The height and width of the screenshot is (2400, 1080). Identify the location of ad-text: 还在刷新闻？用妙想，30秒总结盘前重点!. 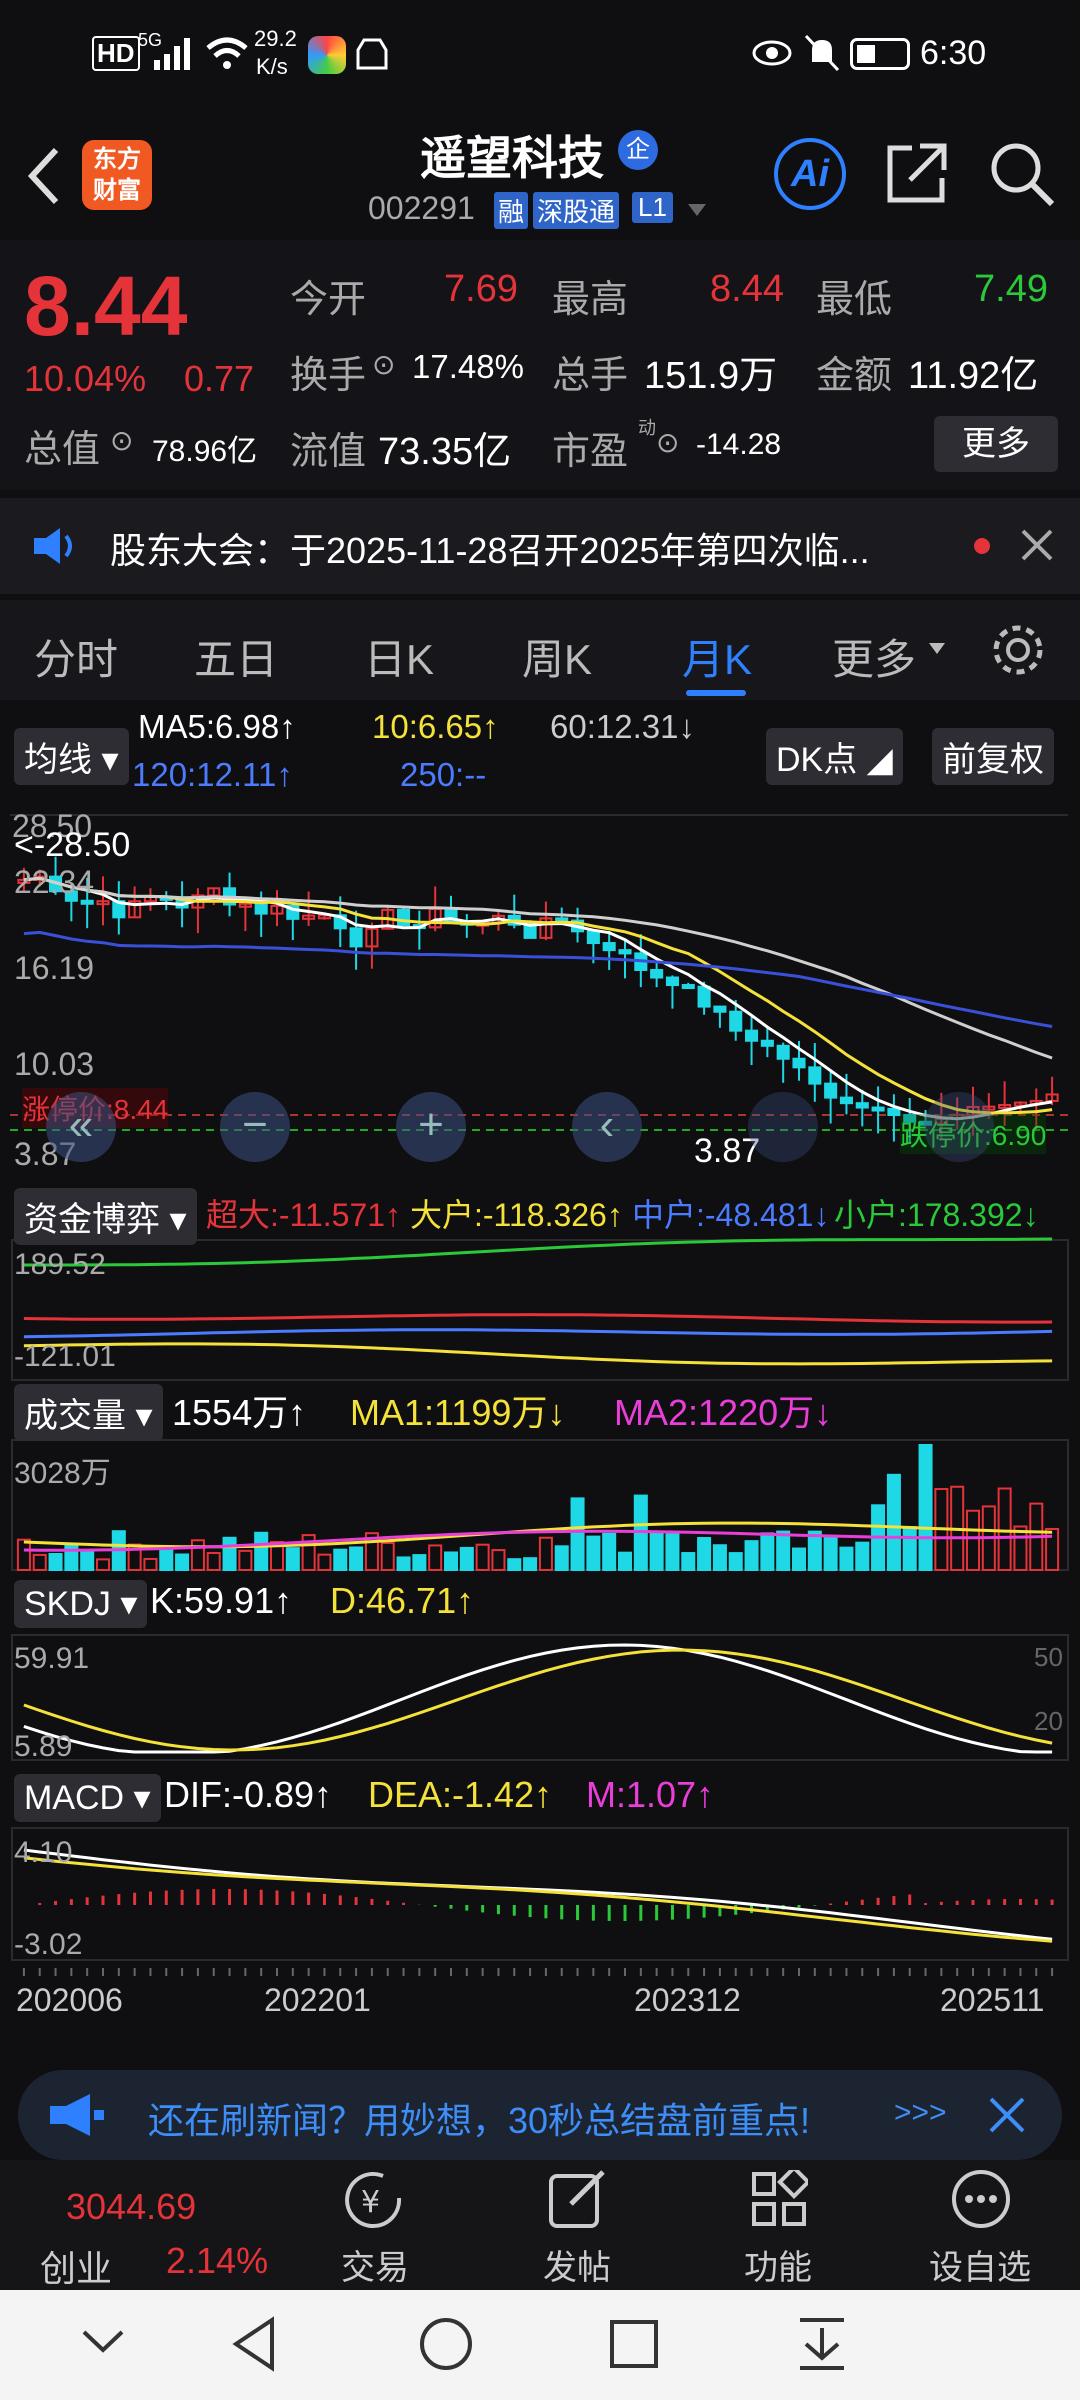
(479, 2118).